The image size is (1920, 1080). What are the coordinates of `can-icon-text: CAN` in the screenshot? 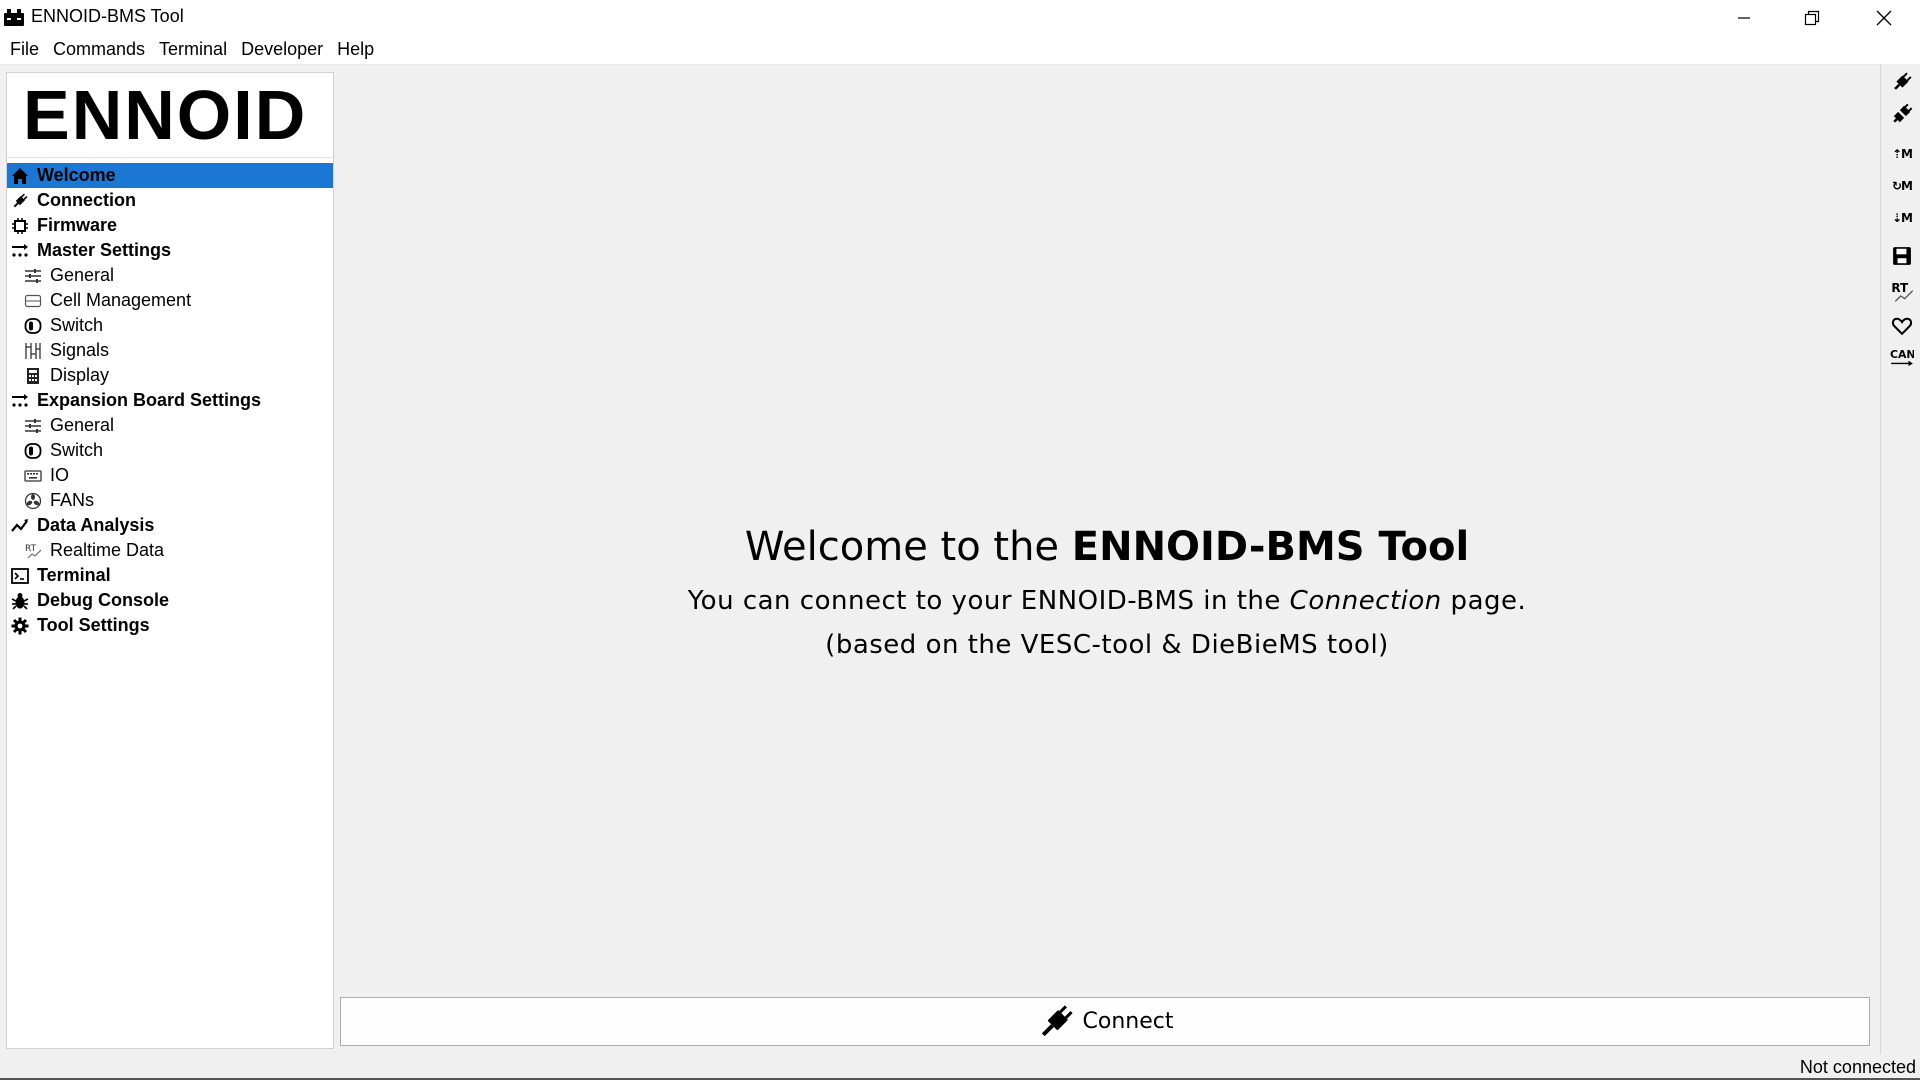 It's located at (1902, 354).